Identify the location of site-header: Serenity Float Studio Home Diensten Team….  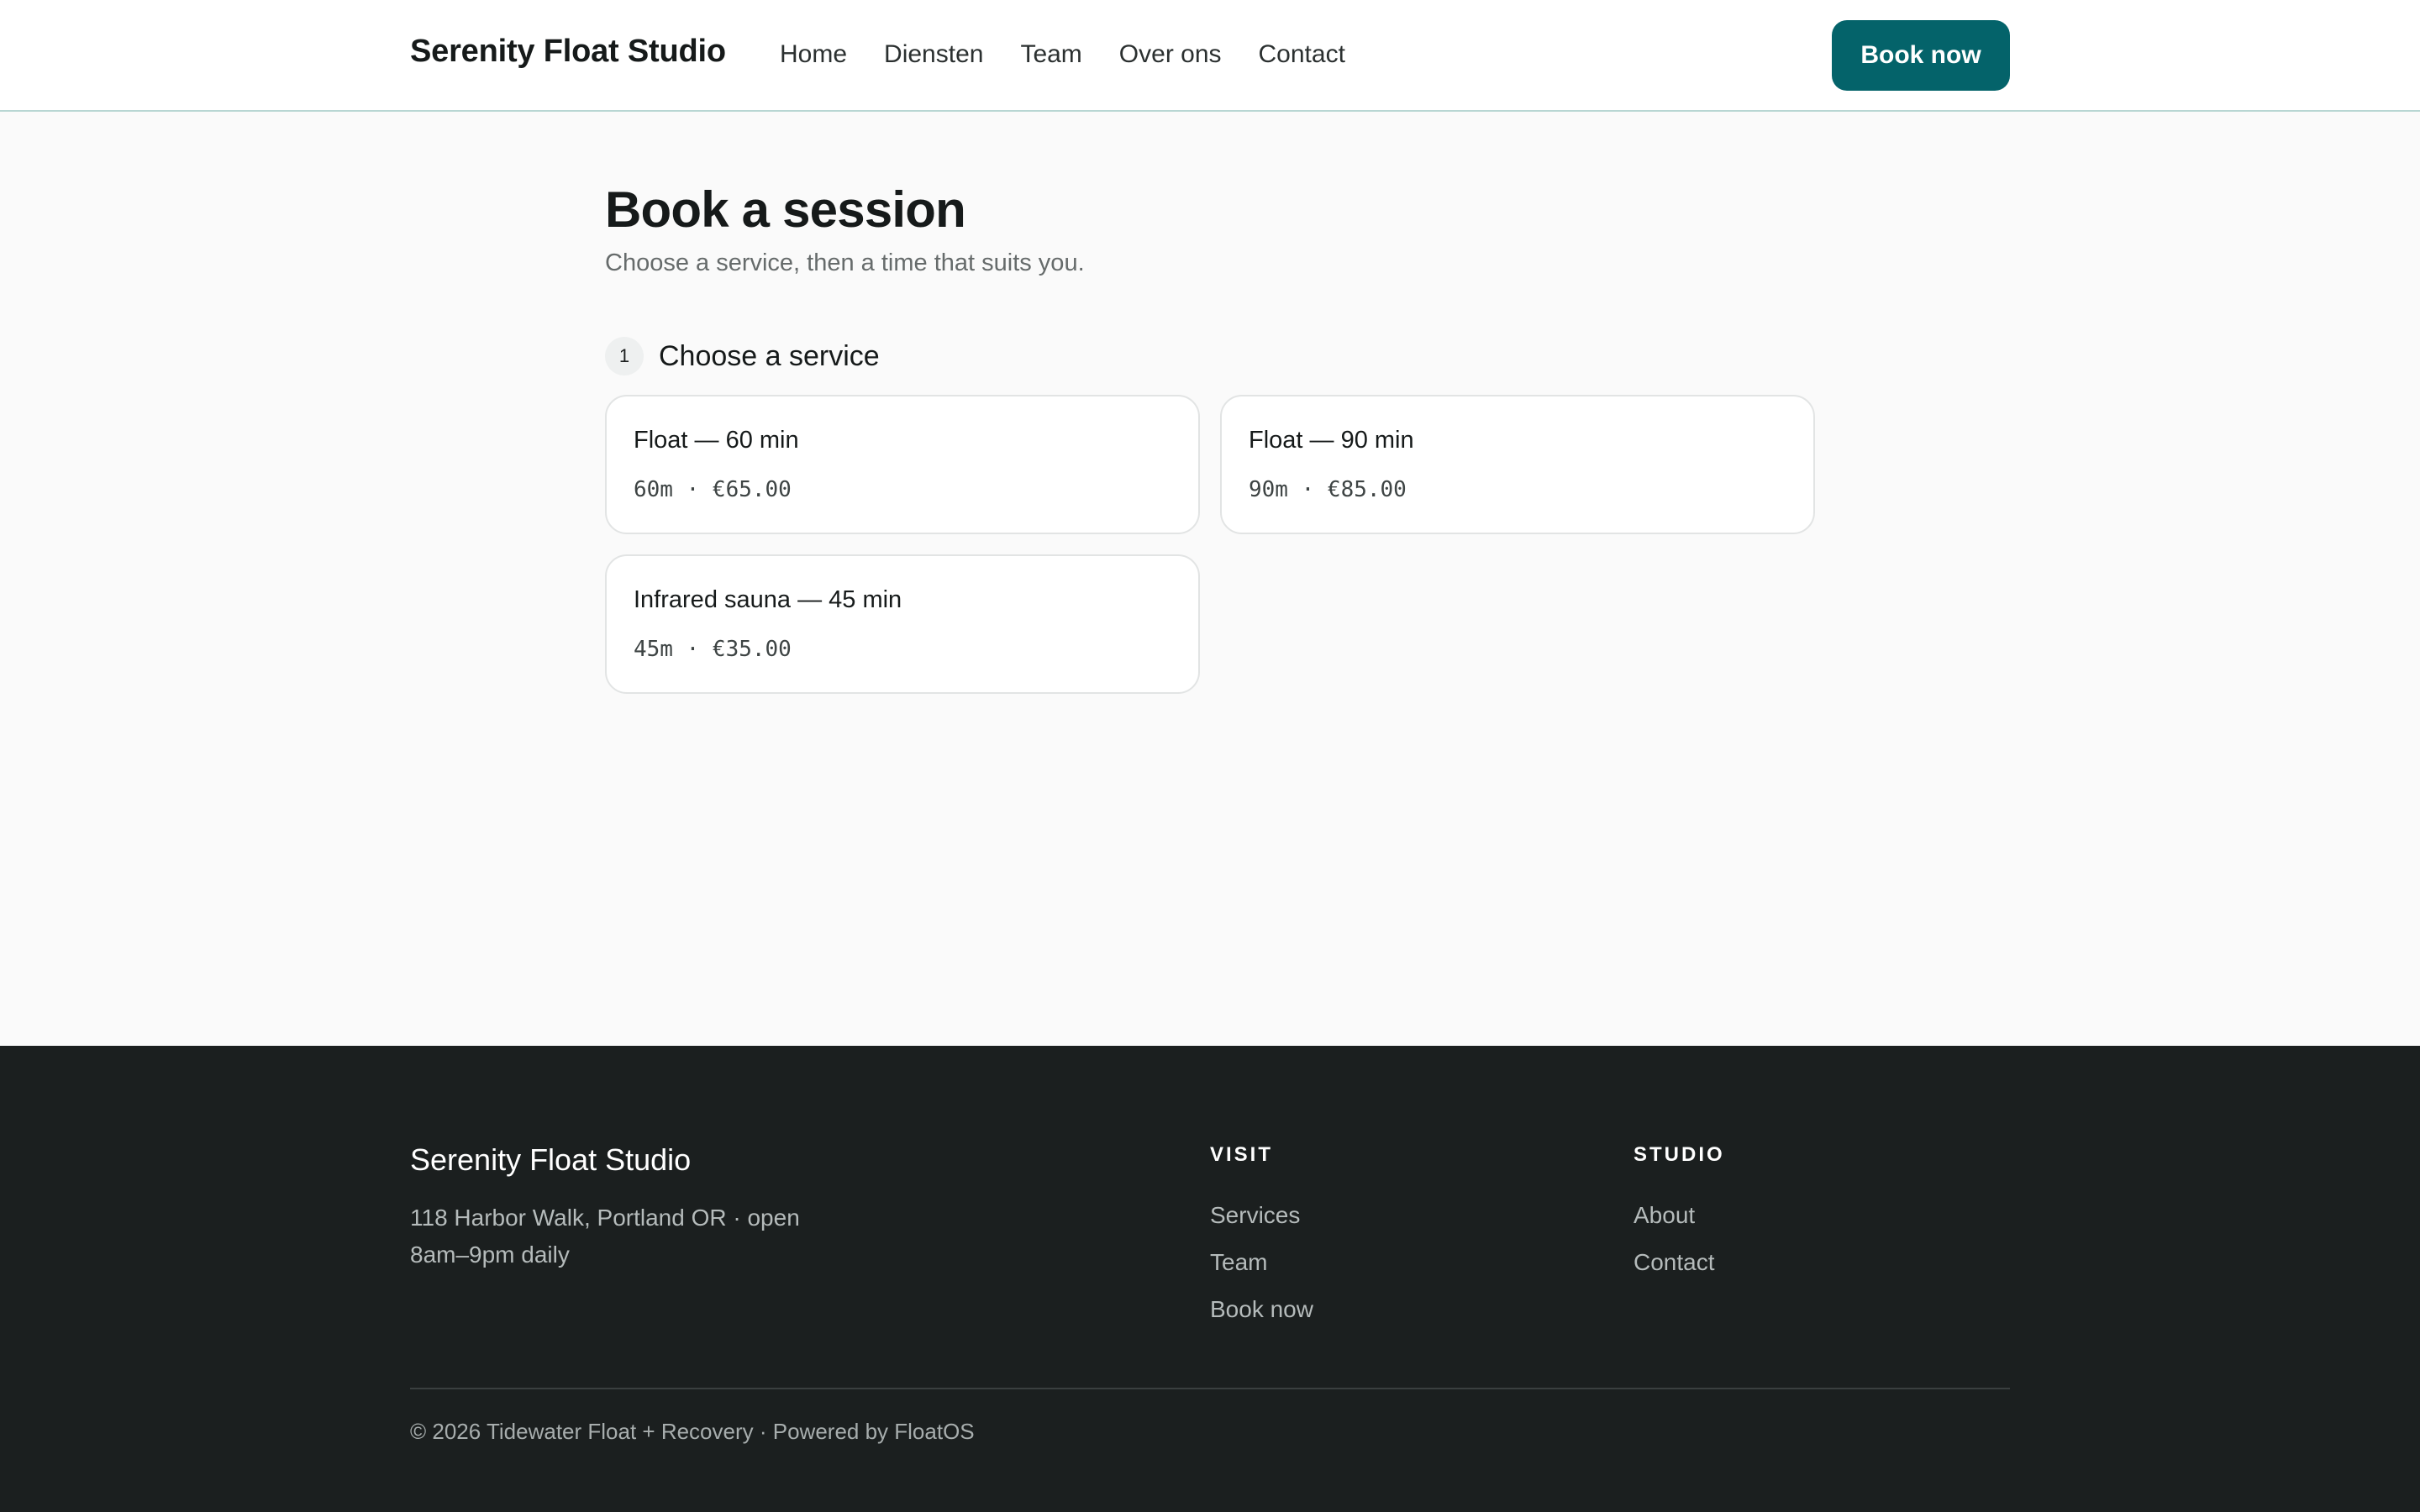
(1210, 56).